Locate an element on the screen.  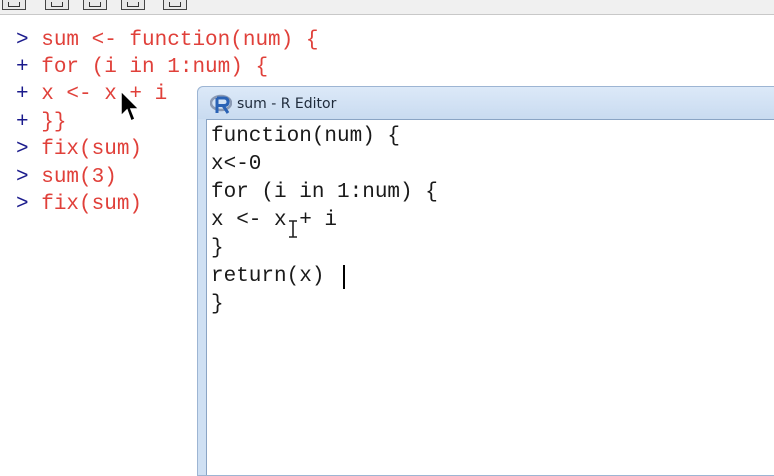
editor-title: sum - R Editor is located at coordinates (287, 104).